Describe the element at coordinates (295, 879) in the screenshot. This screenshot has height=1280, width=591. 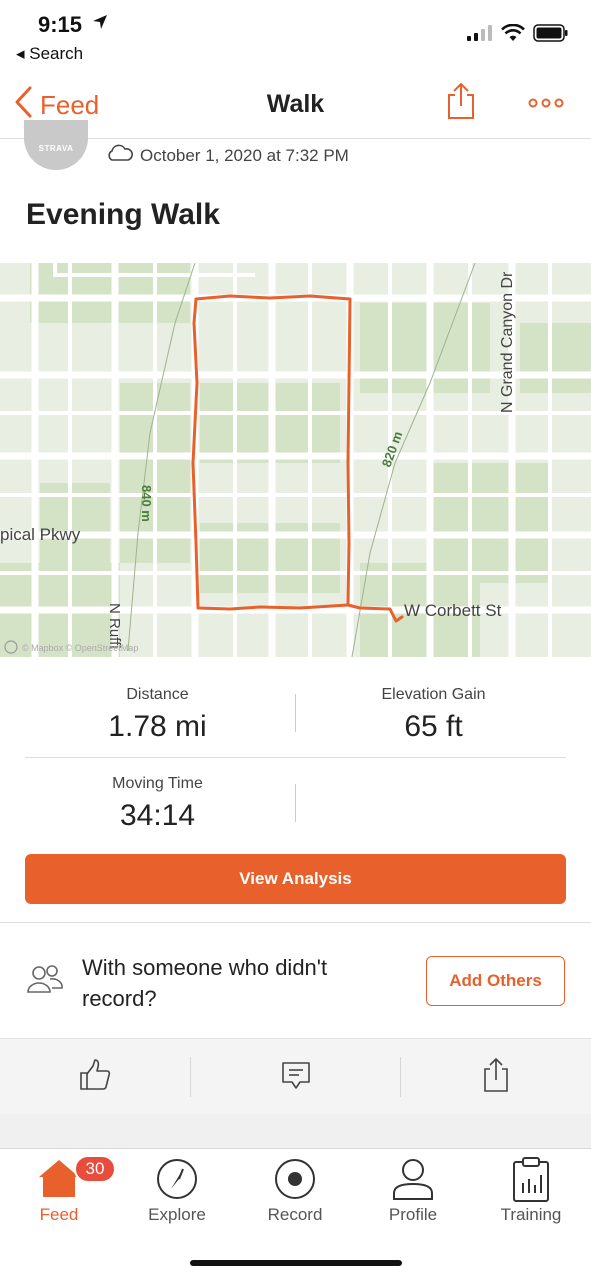
I see `view-analysis-button: View Analysis` at that location.